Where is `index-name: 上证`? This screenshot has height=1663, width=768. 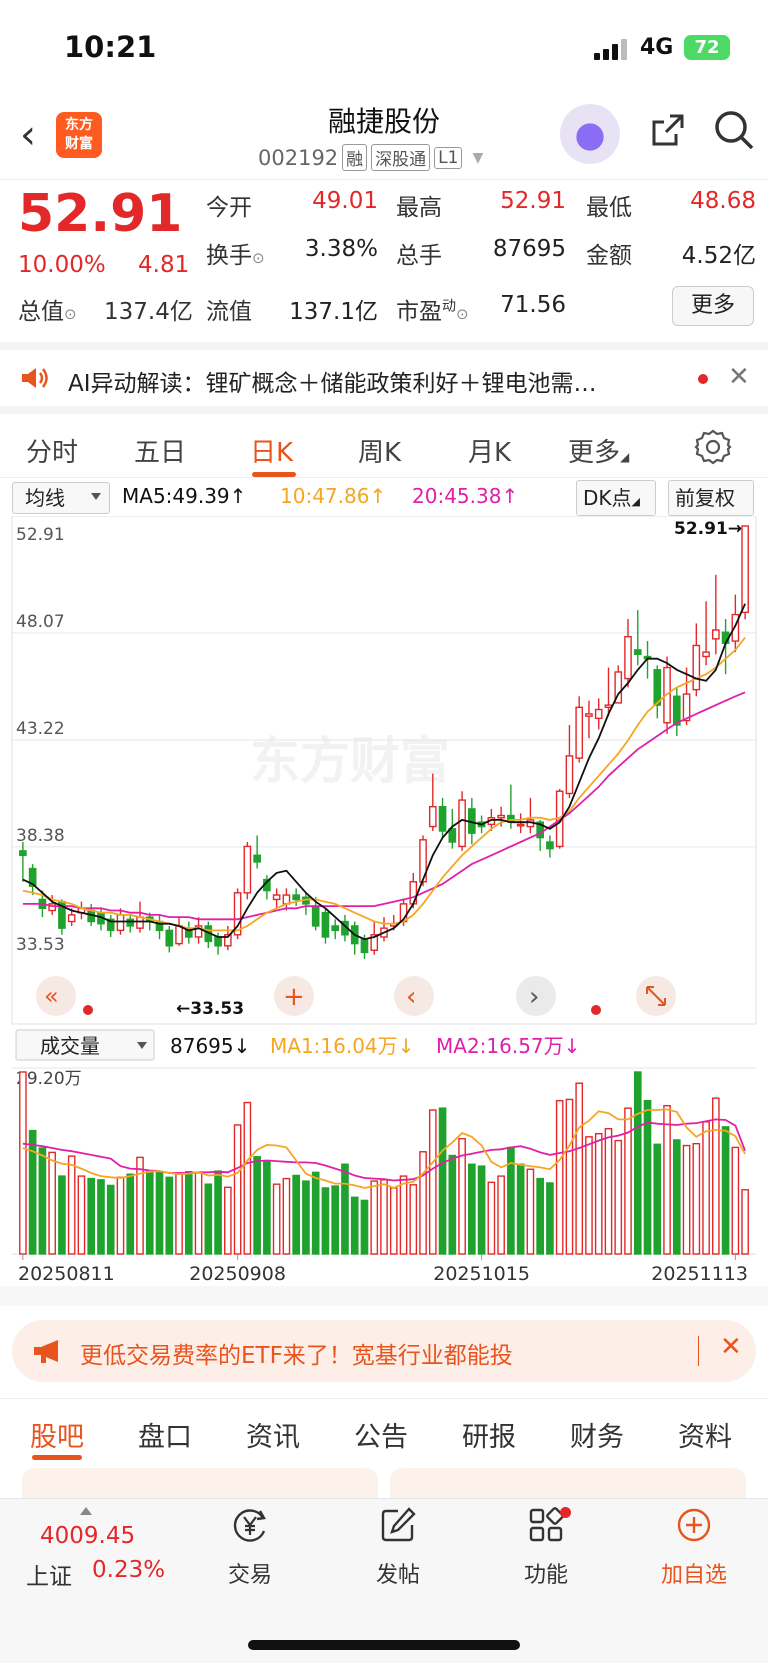 index-name: 上证 is located at coordinates (49, 1574).